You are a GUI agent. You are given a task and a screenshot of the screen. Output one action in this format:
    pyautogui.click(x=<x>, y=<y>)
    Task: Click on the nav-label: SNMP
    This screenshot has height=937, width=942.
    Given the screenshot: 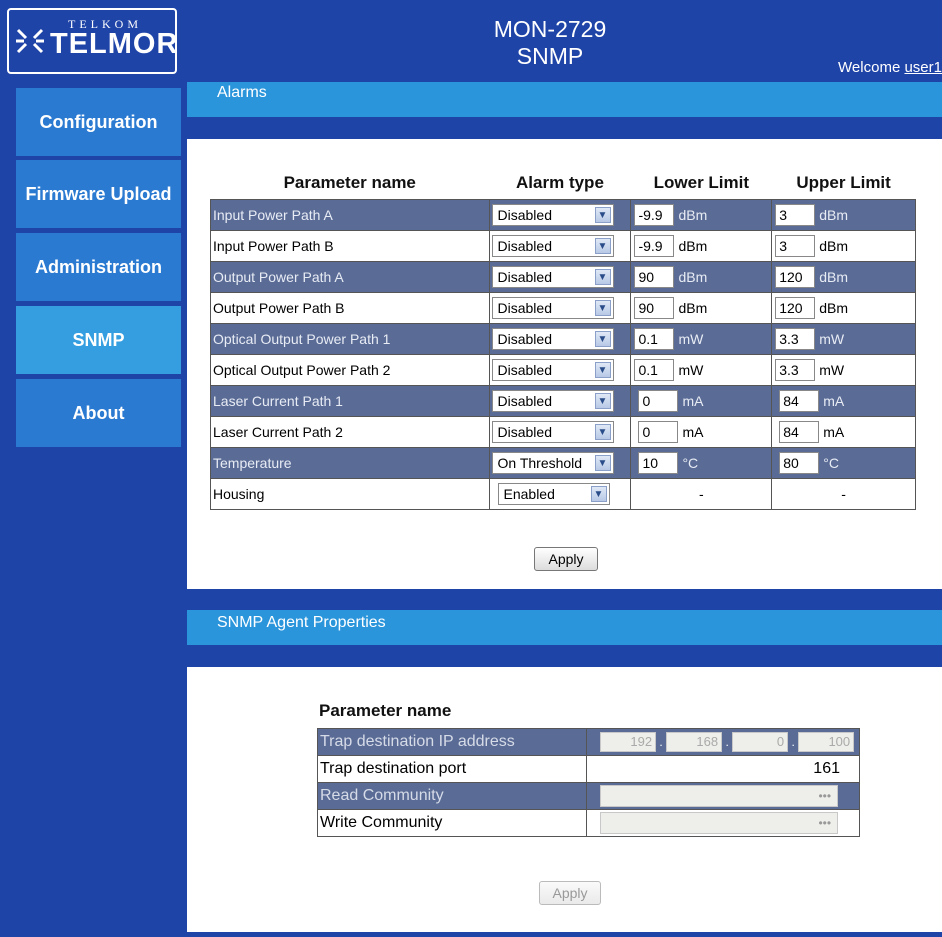 What is the action you would take?
    pyautogui.click(x=98, y=339)
    